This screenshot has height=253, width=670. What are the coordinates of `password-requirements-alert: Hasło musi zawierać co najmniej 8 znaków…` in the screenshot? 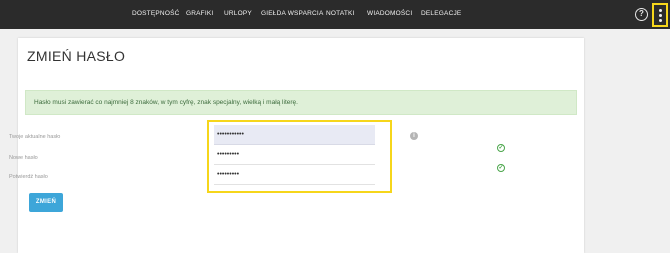 It's located at (301, 102).